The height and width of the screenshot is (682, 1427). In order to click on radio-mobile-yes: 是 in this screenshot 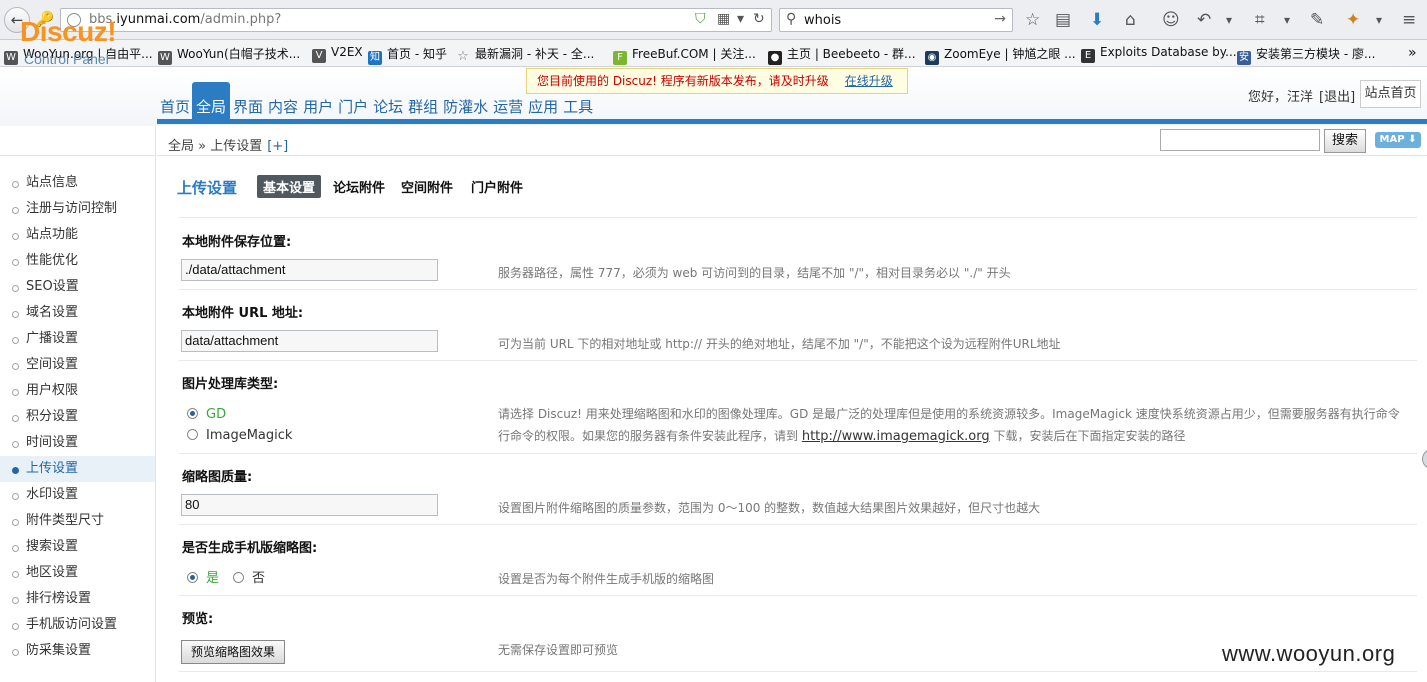, I will do `click(203, 576)`.